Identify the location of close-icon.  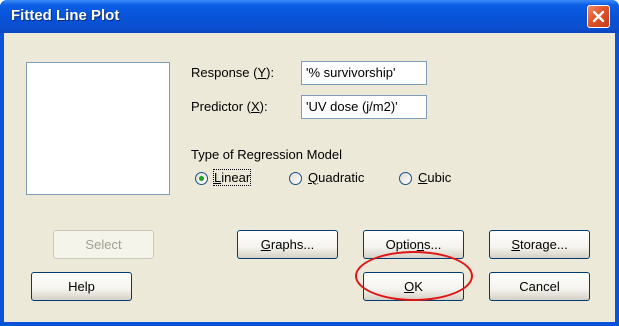
(598, 16).